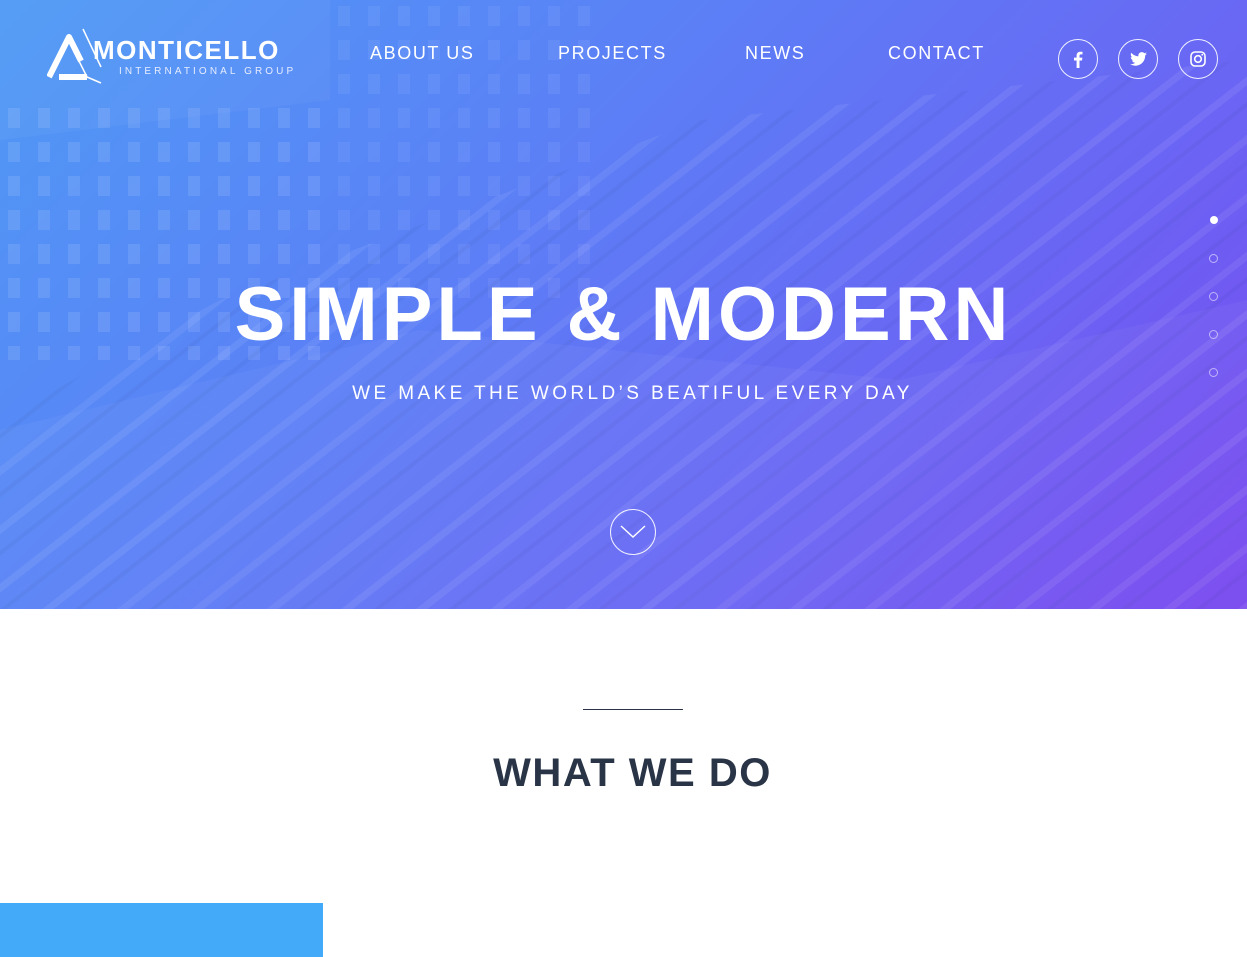 This screenshot has height=957, width=1247. What do you see at coordinates (632, 773) in the screenshot?
I see `section-title: WHAT WE DO` at bounding box center [632, 773].